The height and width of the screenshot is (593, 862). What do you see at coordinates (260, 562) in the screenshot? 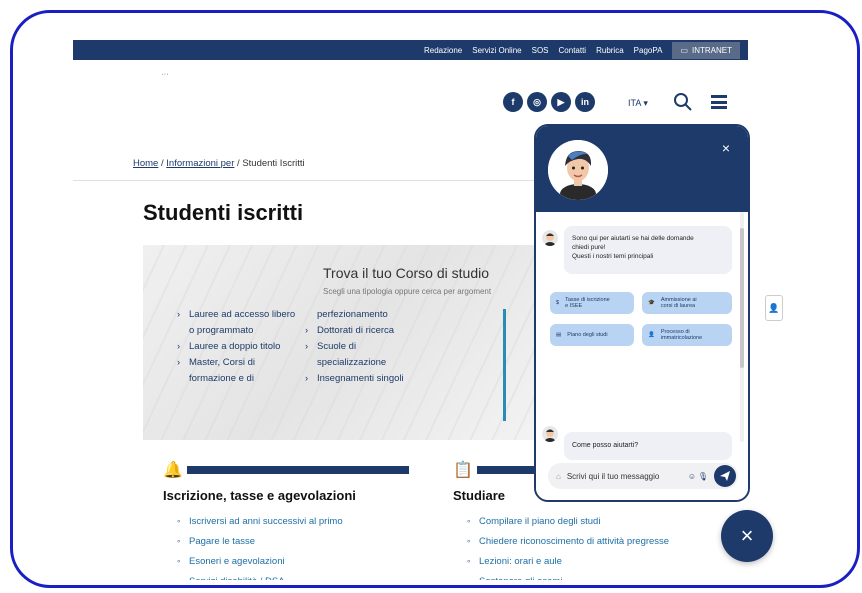
I see `section-link: Esoneri e agevolazioni` at bounding box center [260, 562].